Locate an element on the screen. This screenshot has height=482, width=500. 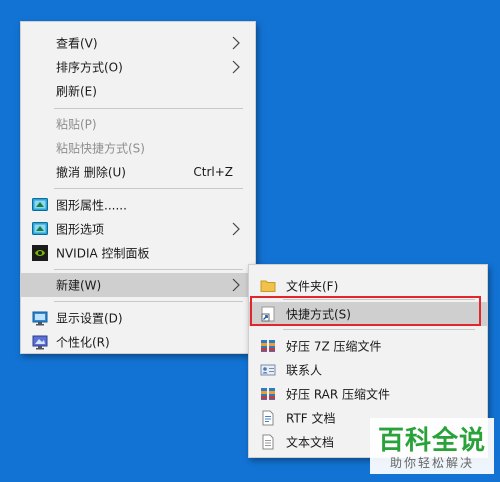
menu-item-label: 新建(W) is located at coordinates (79, 285).